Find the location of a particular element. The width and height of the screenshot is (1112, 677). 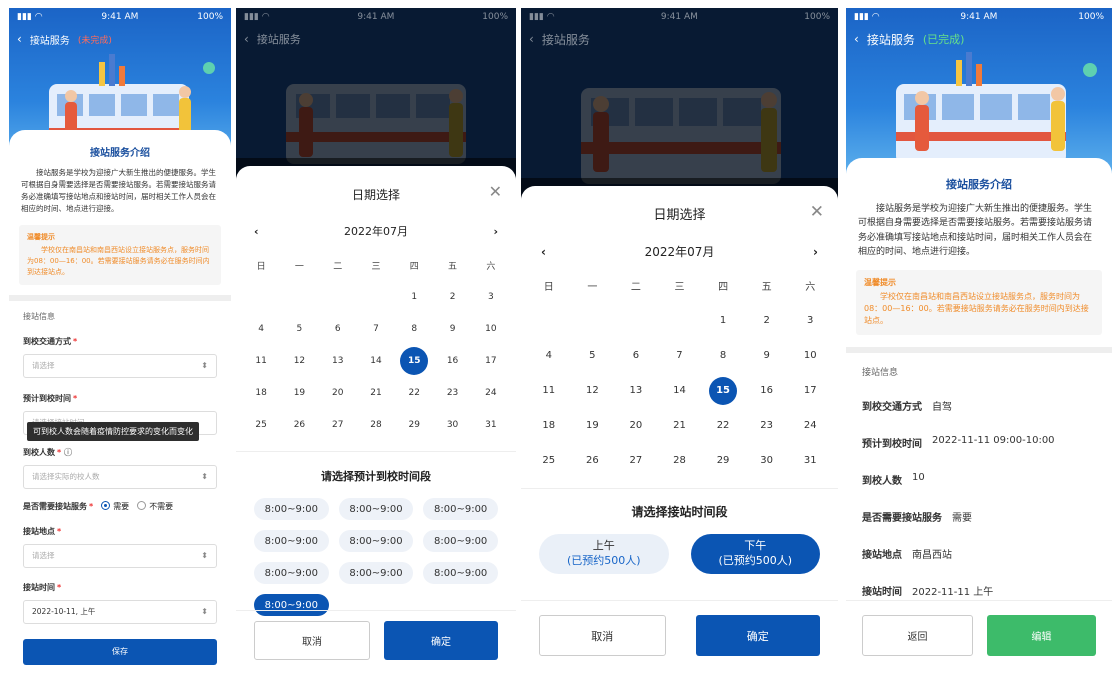

period-am: 上午 (已预约500人) is located at coordinates (604, 554).